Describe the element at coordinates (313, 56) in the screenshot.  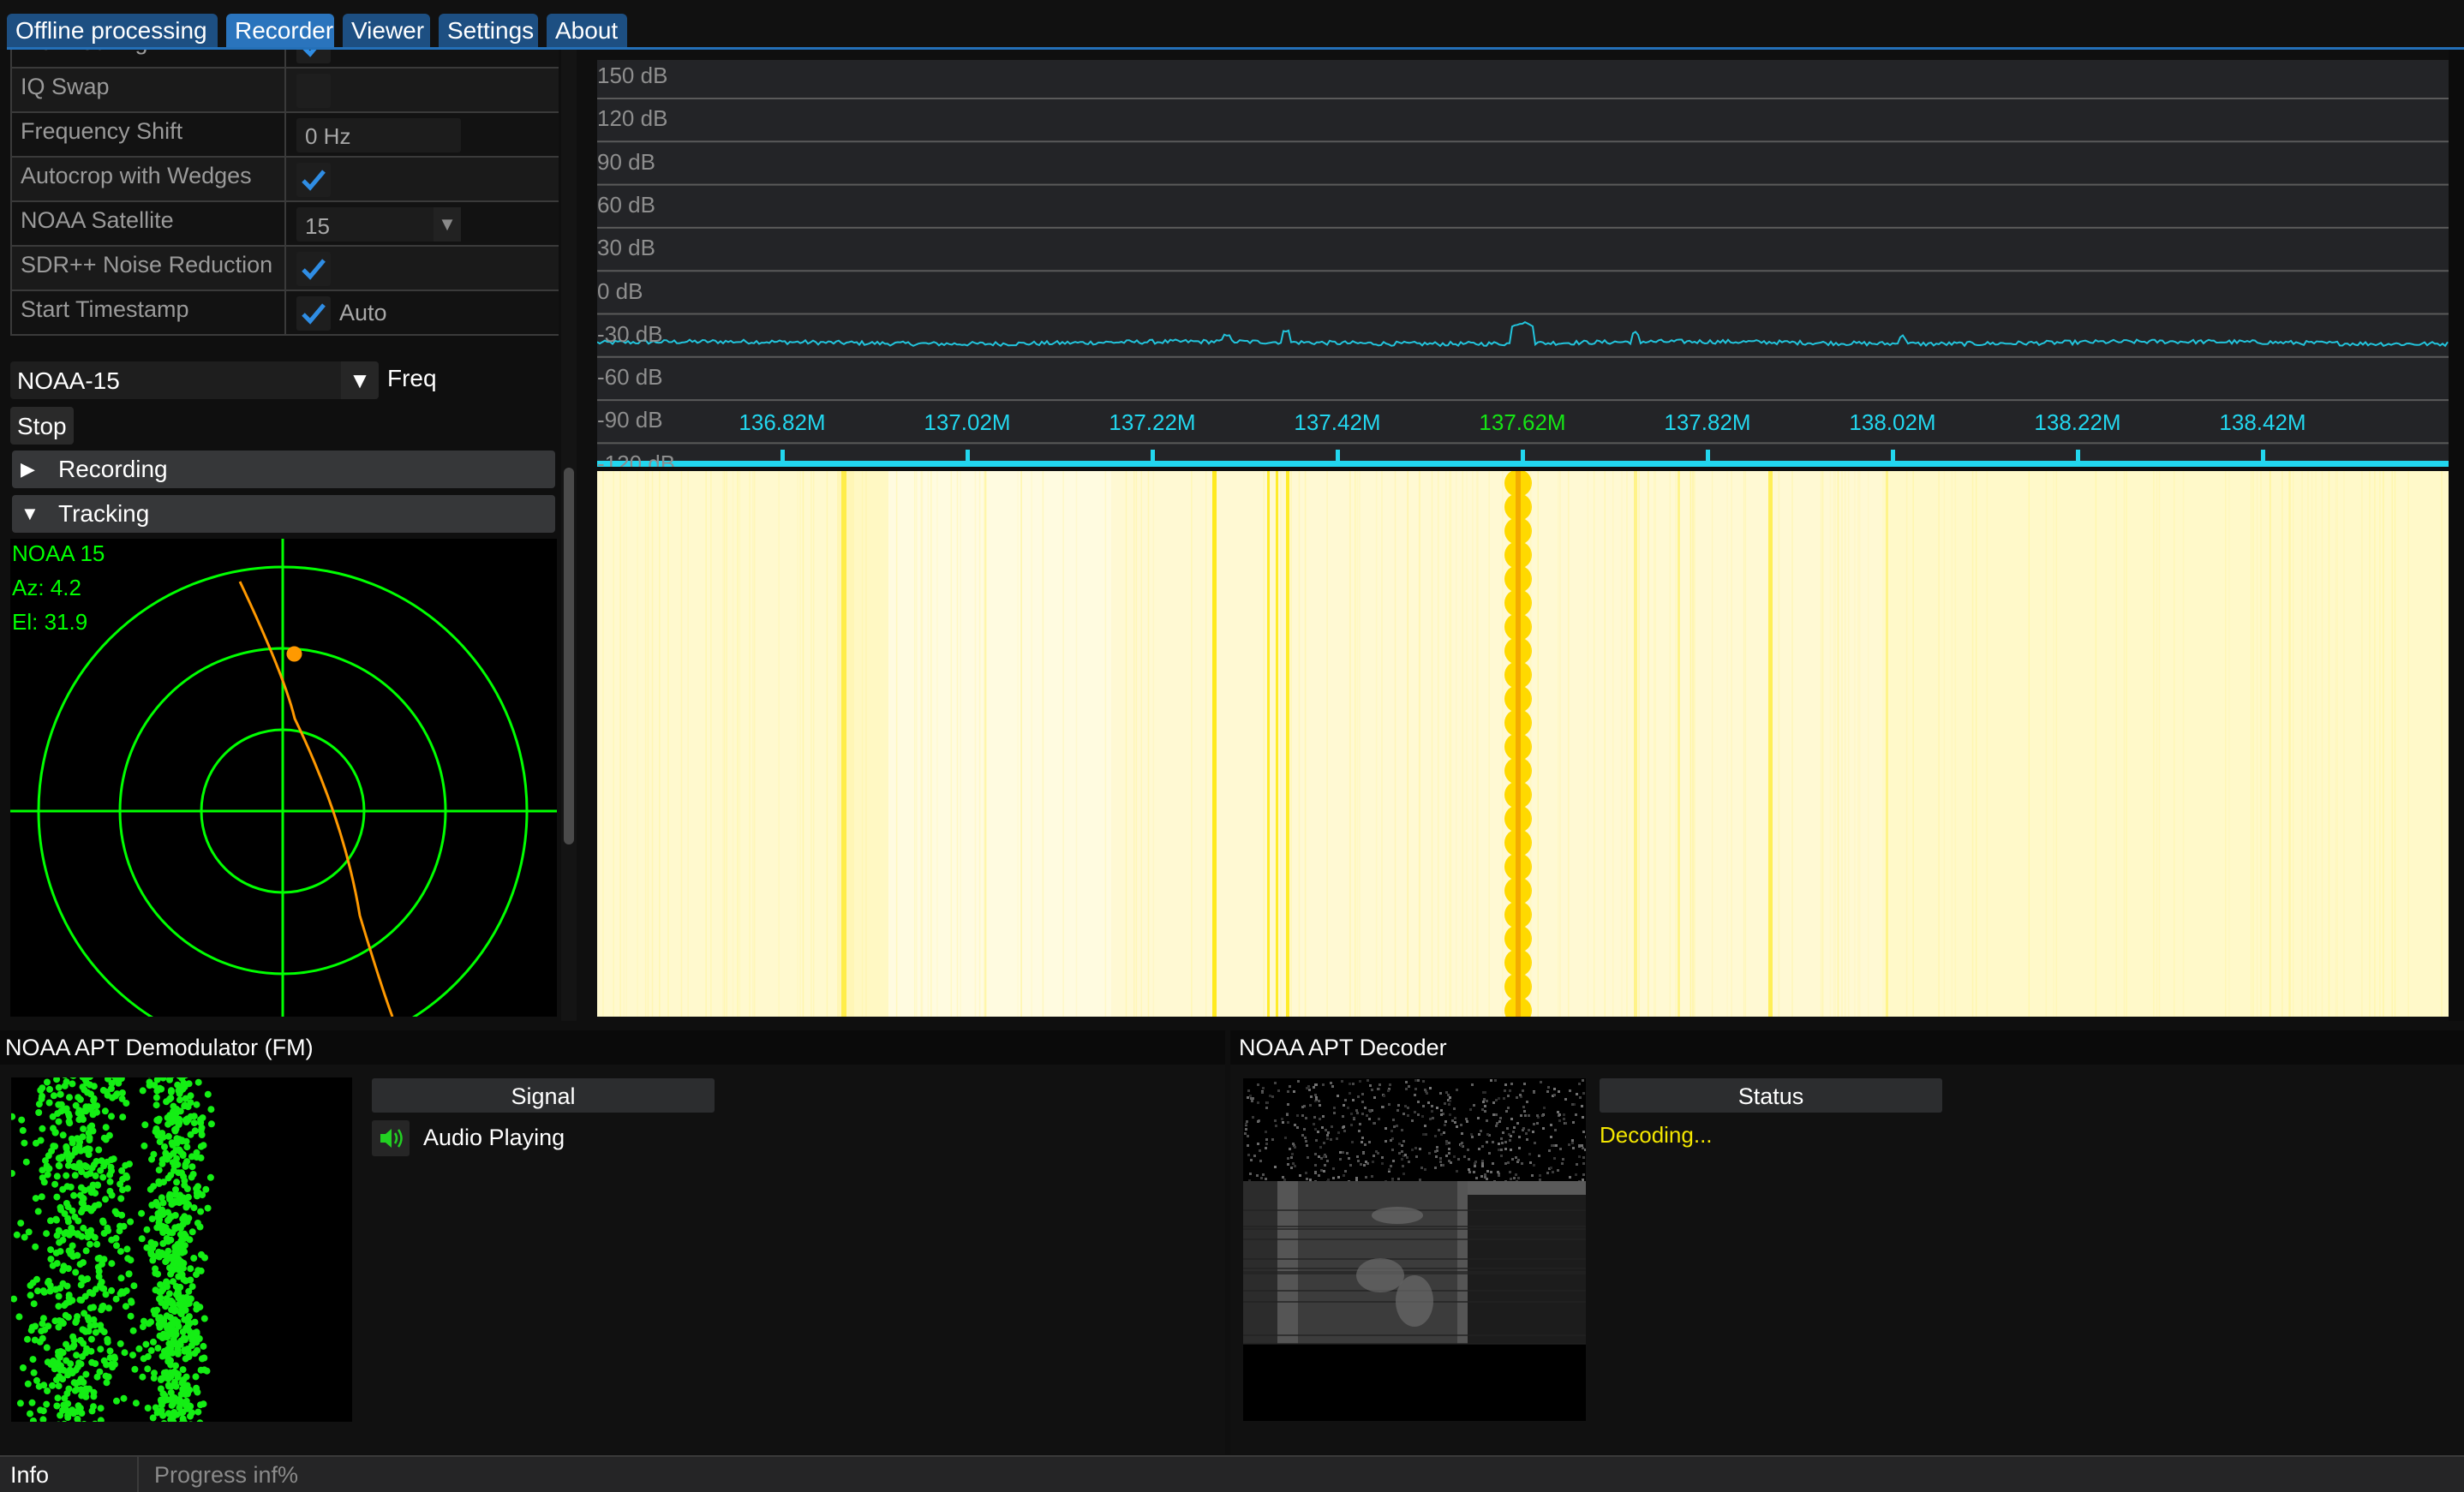
I see `dc-blocking-checkbox` at that location.